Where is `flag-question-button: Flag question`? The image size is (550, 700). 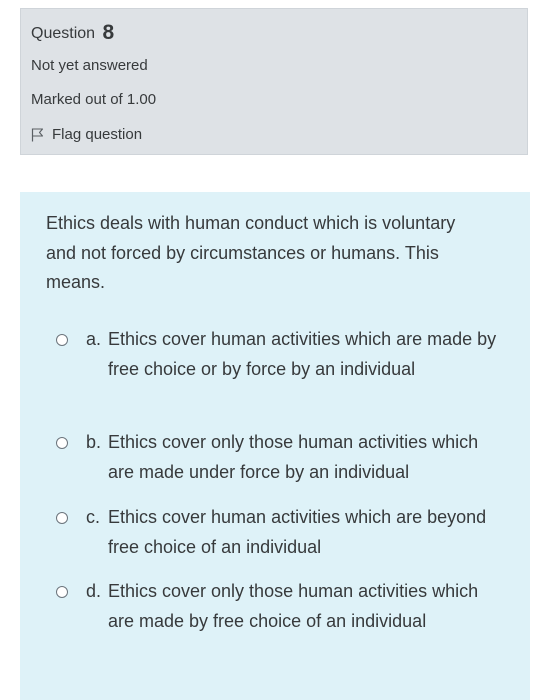
flag-question-button: Flag question is located at coordinates (86, 134).